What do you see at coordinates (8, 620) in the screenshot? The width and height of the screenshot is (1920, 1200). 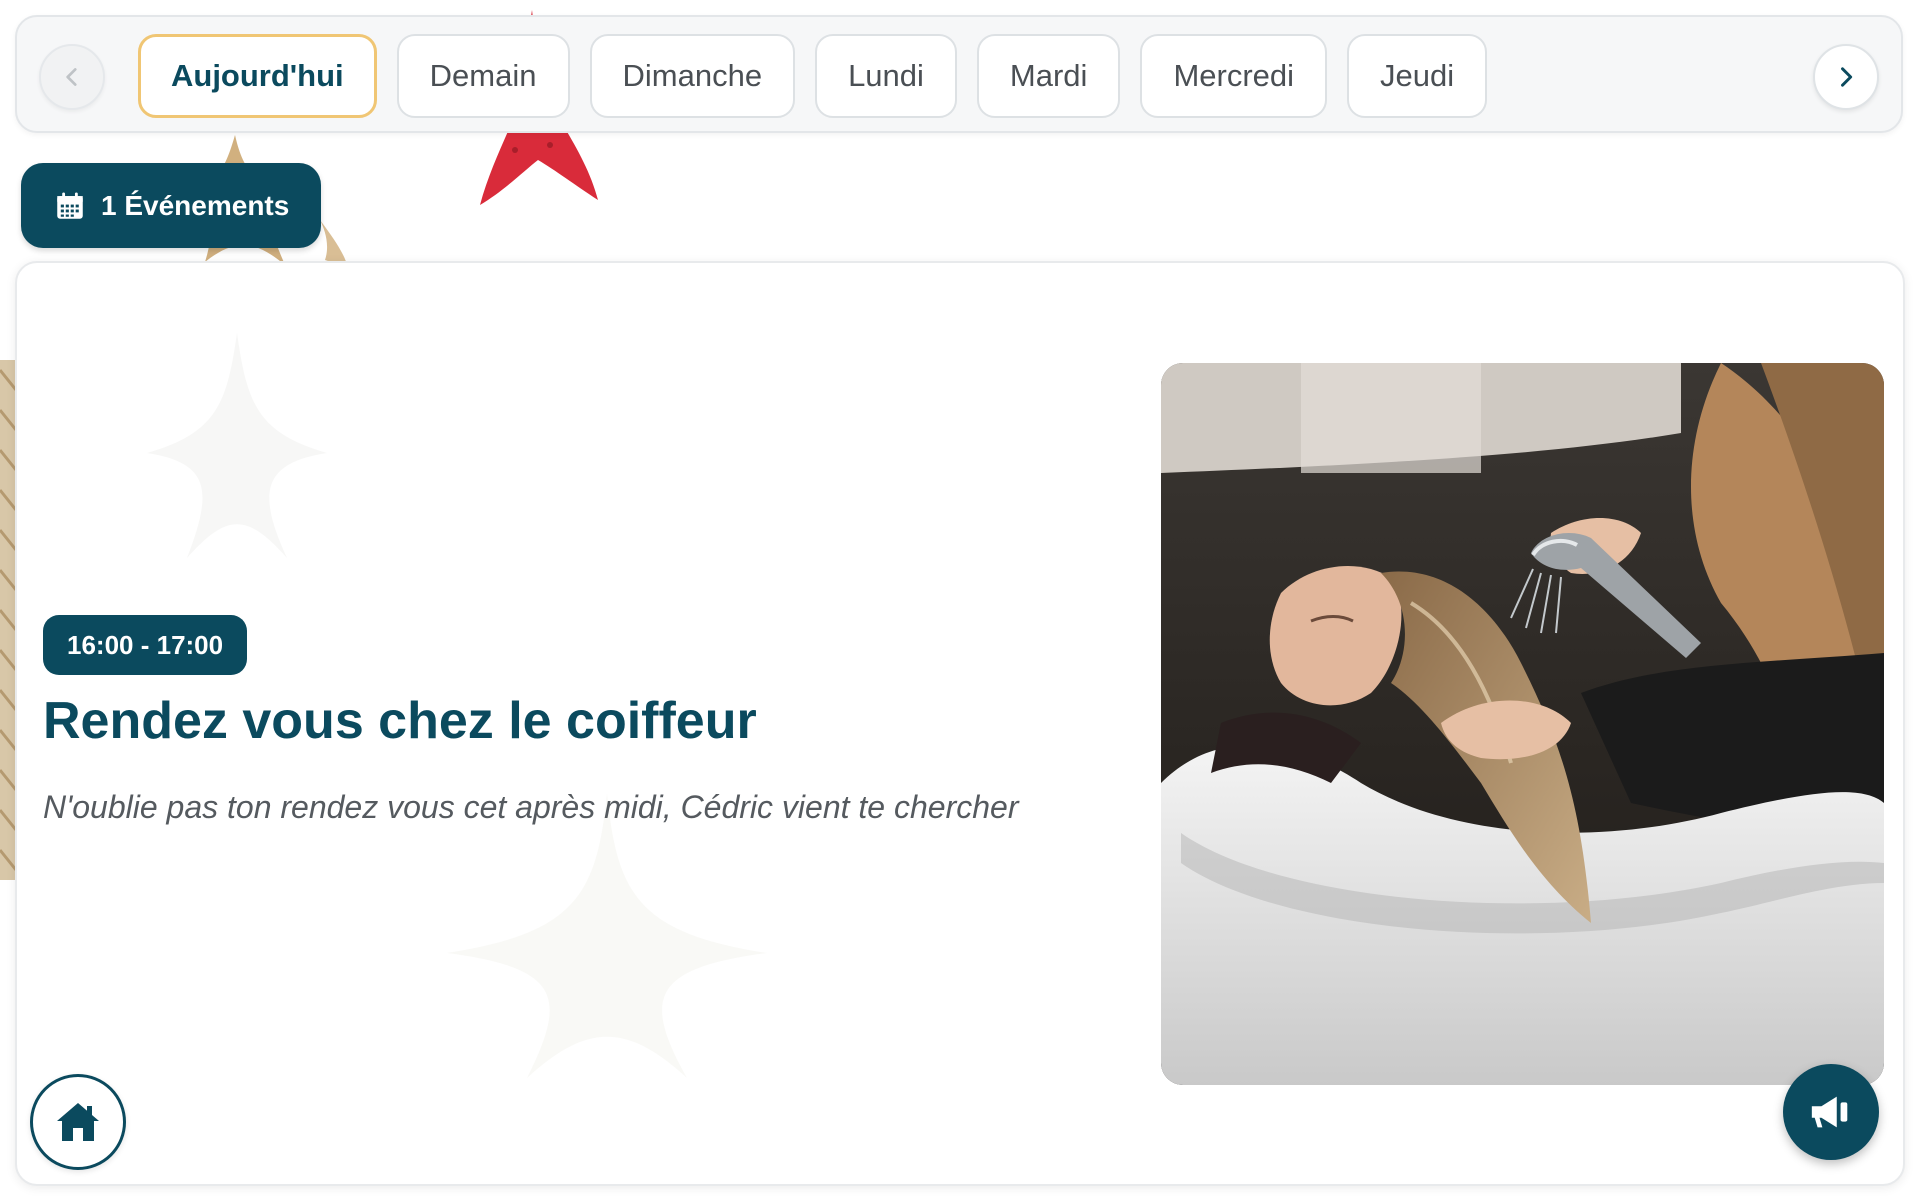 I see `rope-decoration` at bounding box center [8, 620].